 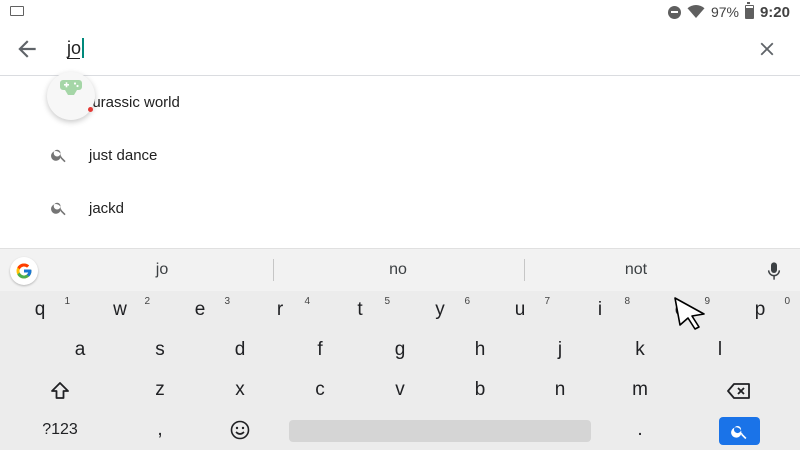 I want to click on key-e: e3, so click(x=200, y=310).